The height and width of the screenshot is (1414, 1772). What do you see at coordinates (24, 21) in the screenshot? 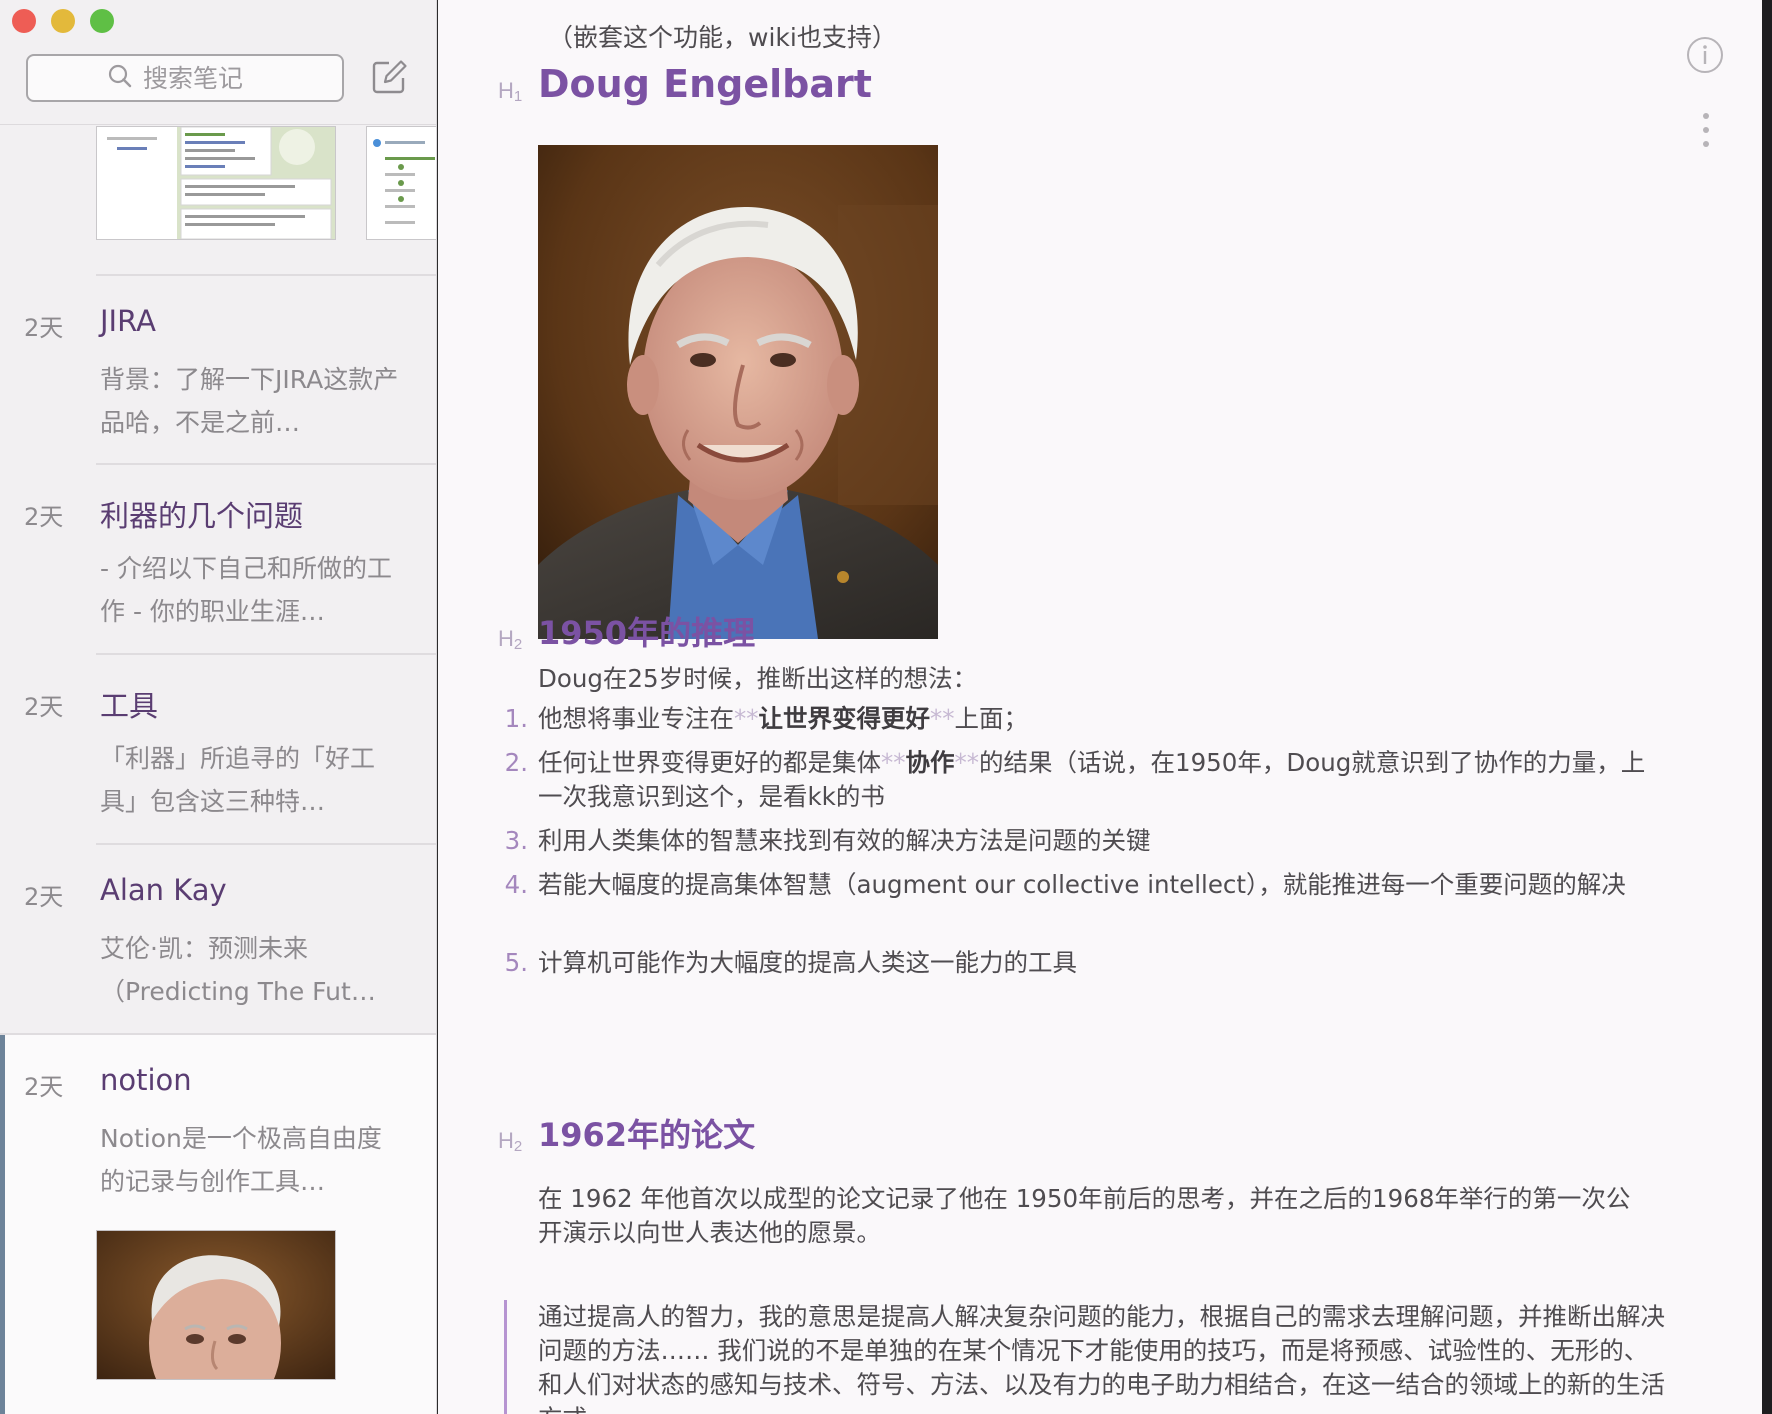
I see `close-window-button` at bounding box center [24, 21].